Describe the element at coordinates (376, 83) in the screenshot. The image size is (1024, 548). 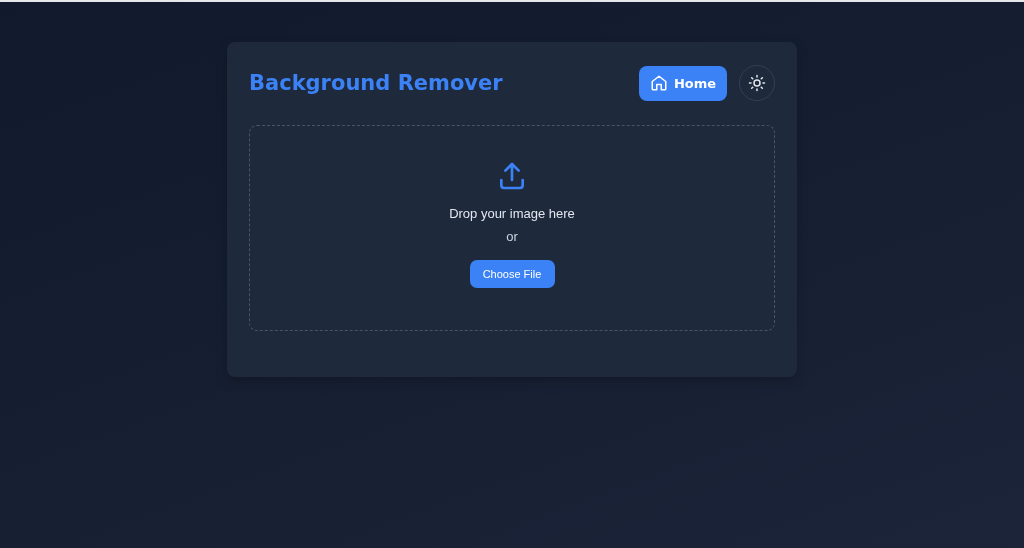
I see `app-title: Background Remover` at that location.